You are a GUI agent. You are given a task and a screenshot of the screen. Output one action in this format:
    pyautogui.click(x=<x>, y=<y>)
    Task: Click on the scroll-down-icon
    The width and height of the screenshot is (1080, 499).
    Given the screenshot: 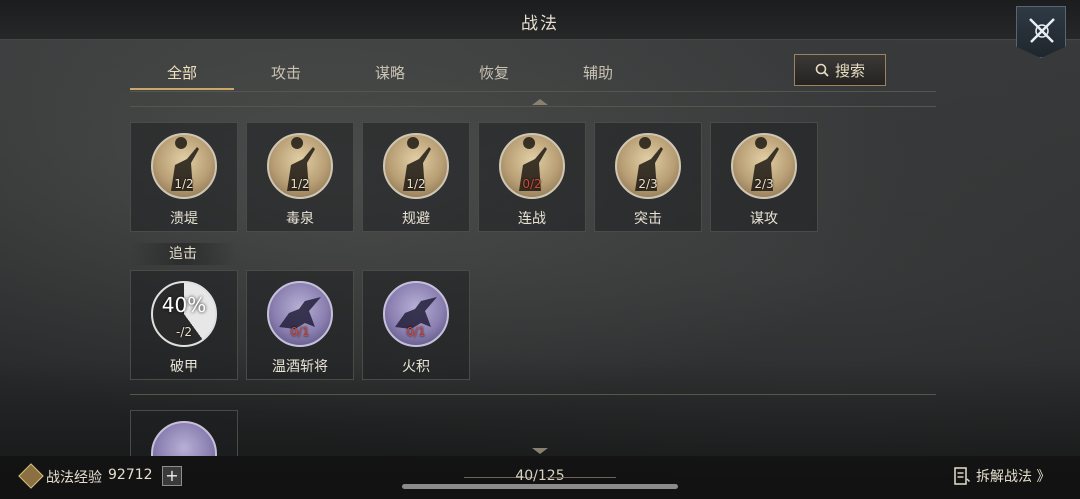 What is the action you would take?
    pyautogui.click(x=540, y=451)
    